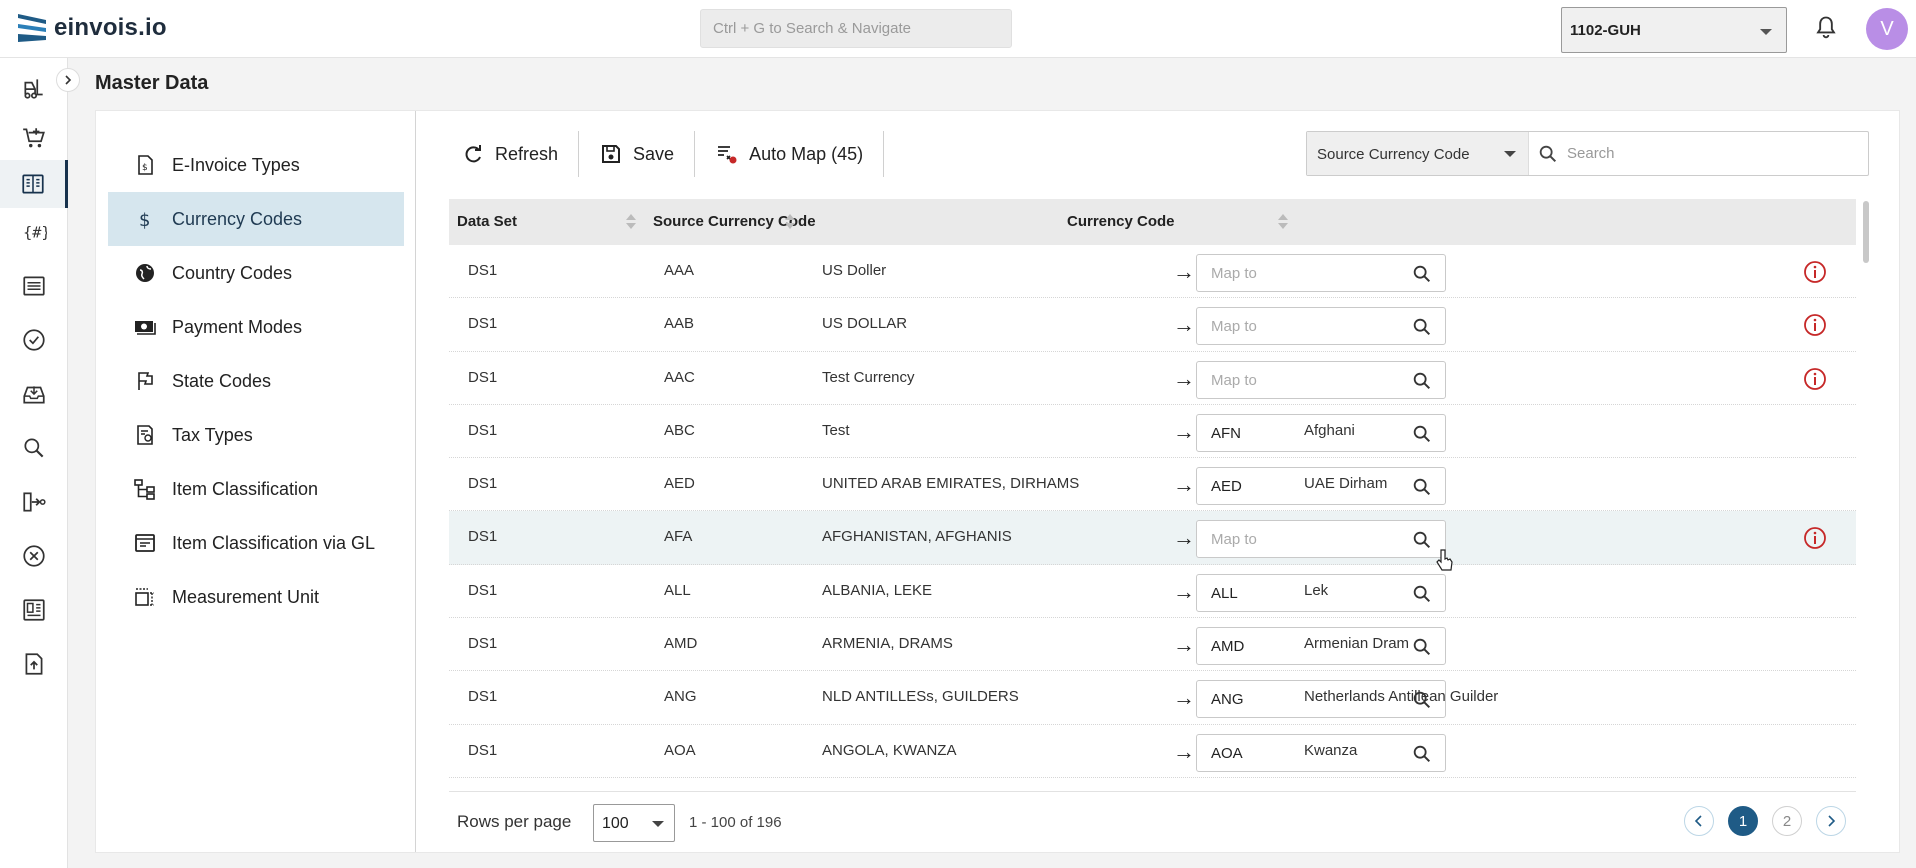  I want to click on rail-upload-document-icon, so click(34, 664).